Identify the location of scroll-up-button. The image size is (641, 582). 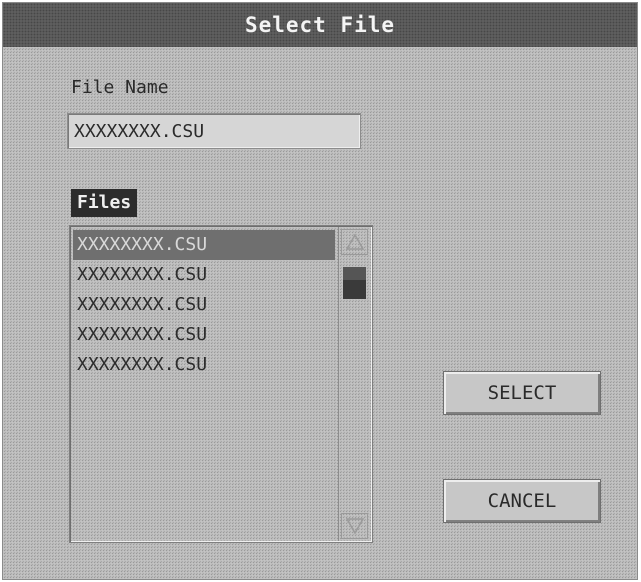
(354, 242).